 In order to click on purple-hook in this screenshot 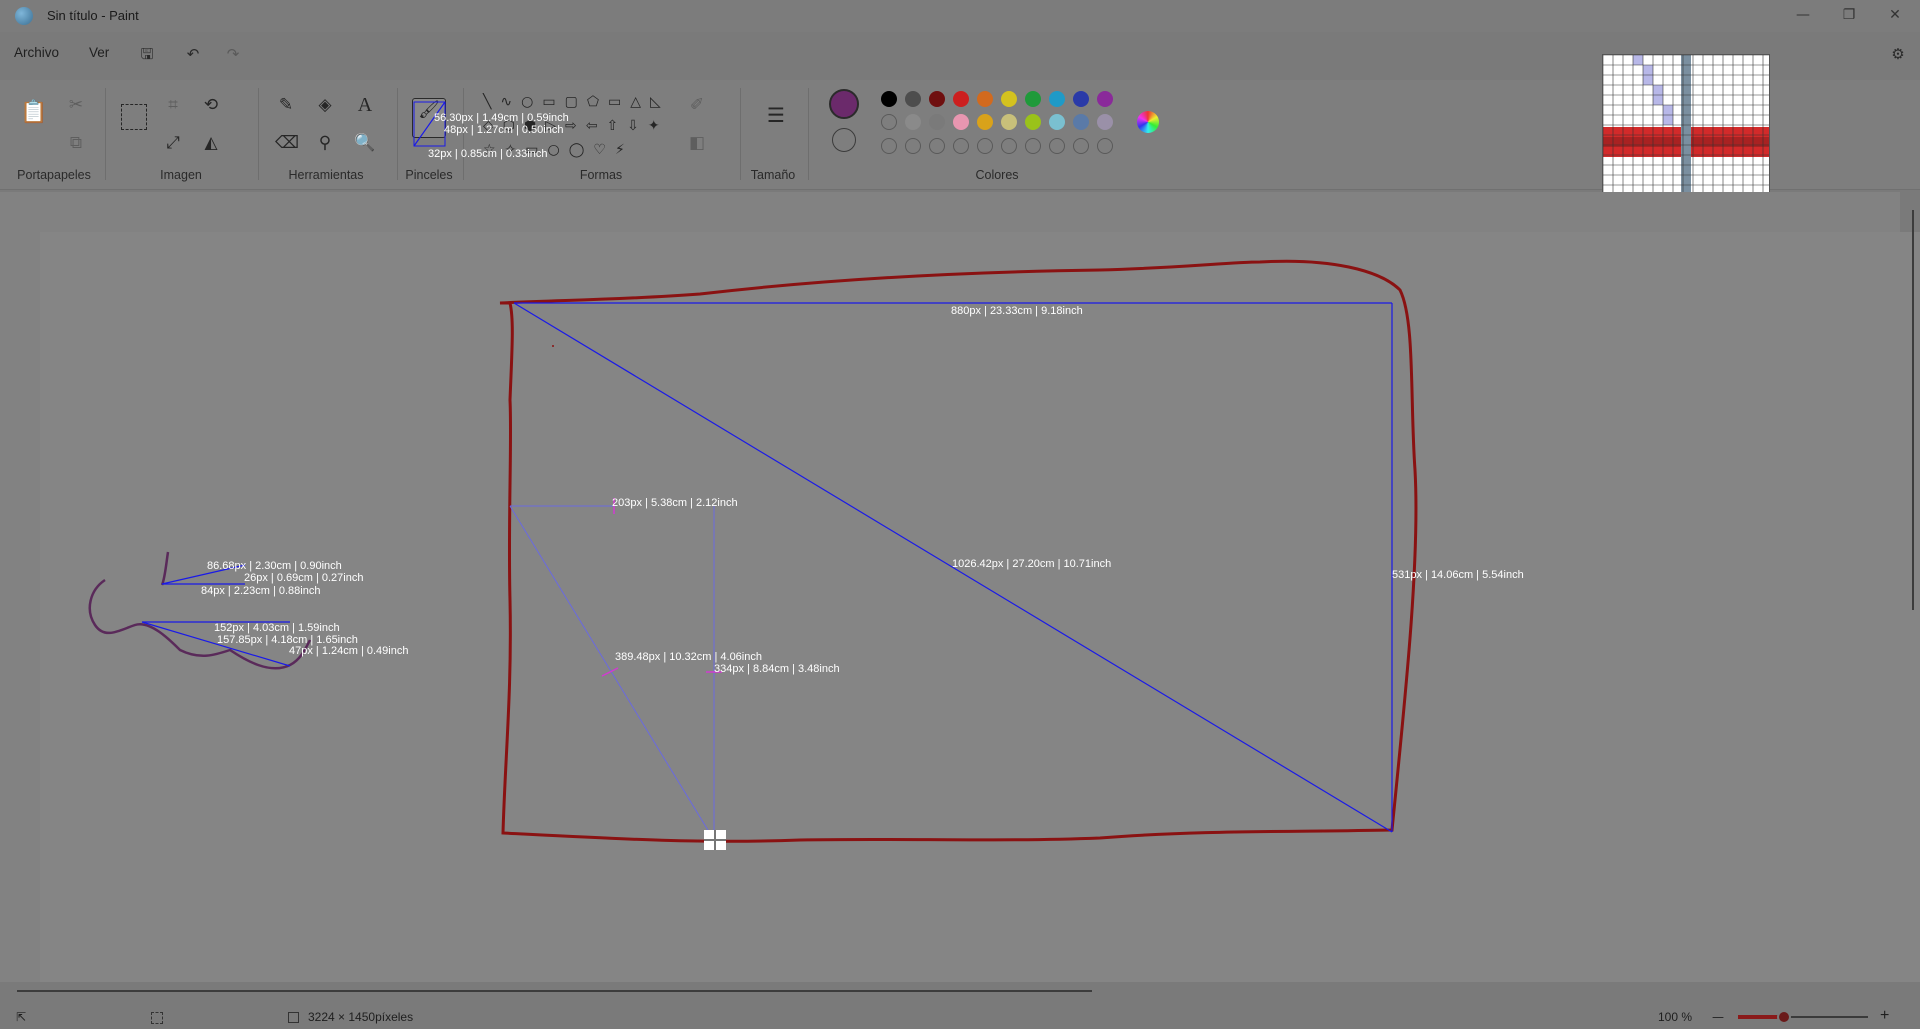, I will do `click(165, 568)`.